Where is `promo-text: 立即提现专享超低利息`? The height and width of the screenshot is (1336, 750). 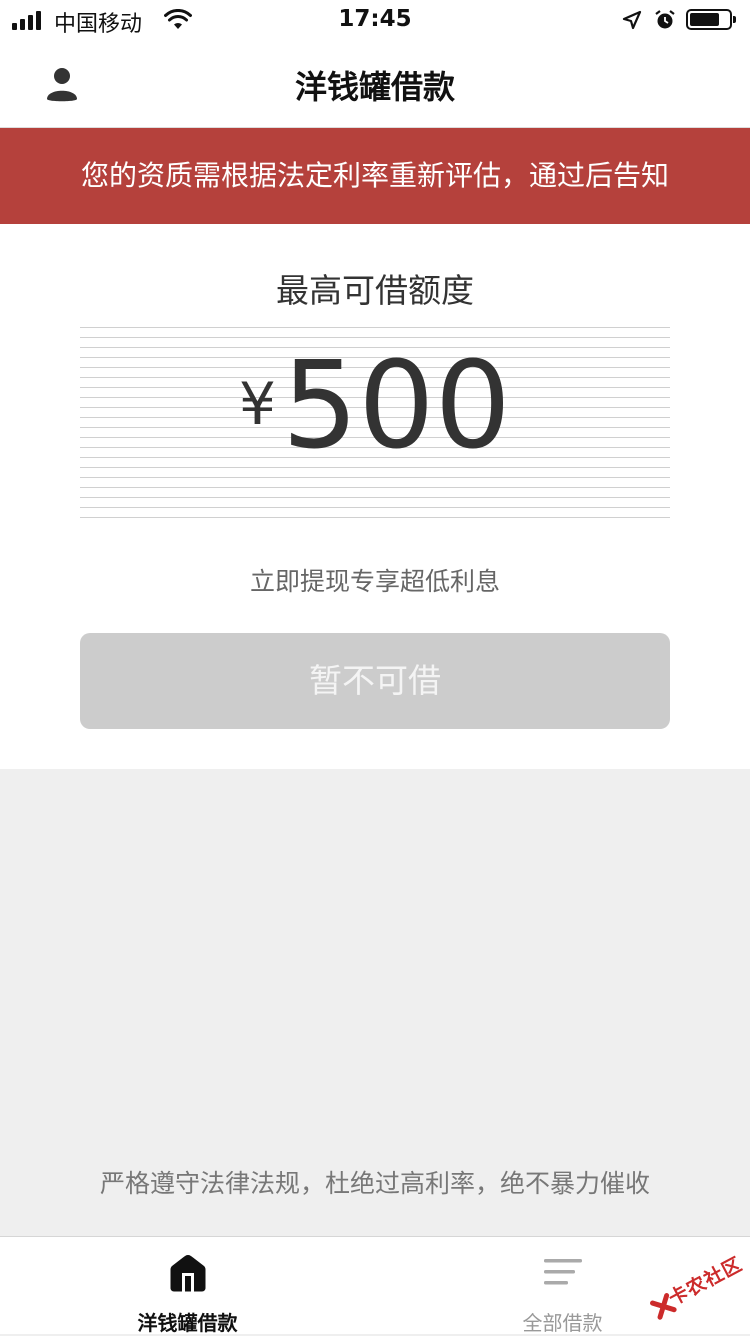 promo-text: 立即提现专享超低利息 is located at coordinates (374, 581).